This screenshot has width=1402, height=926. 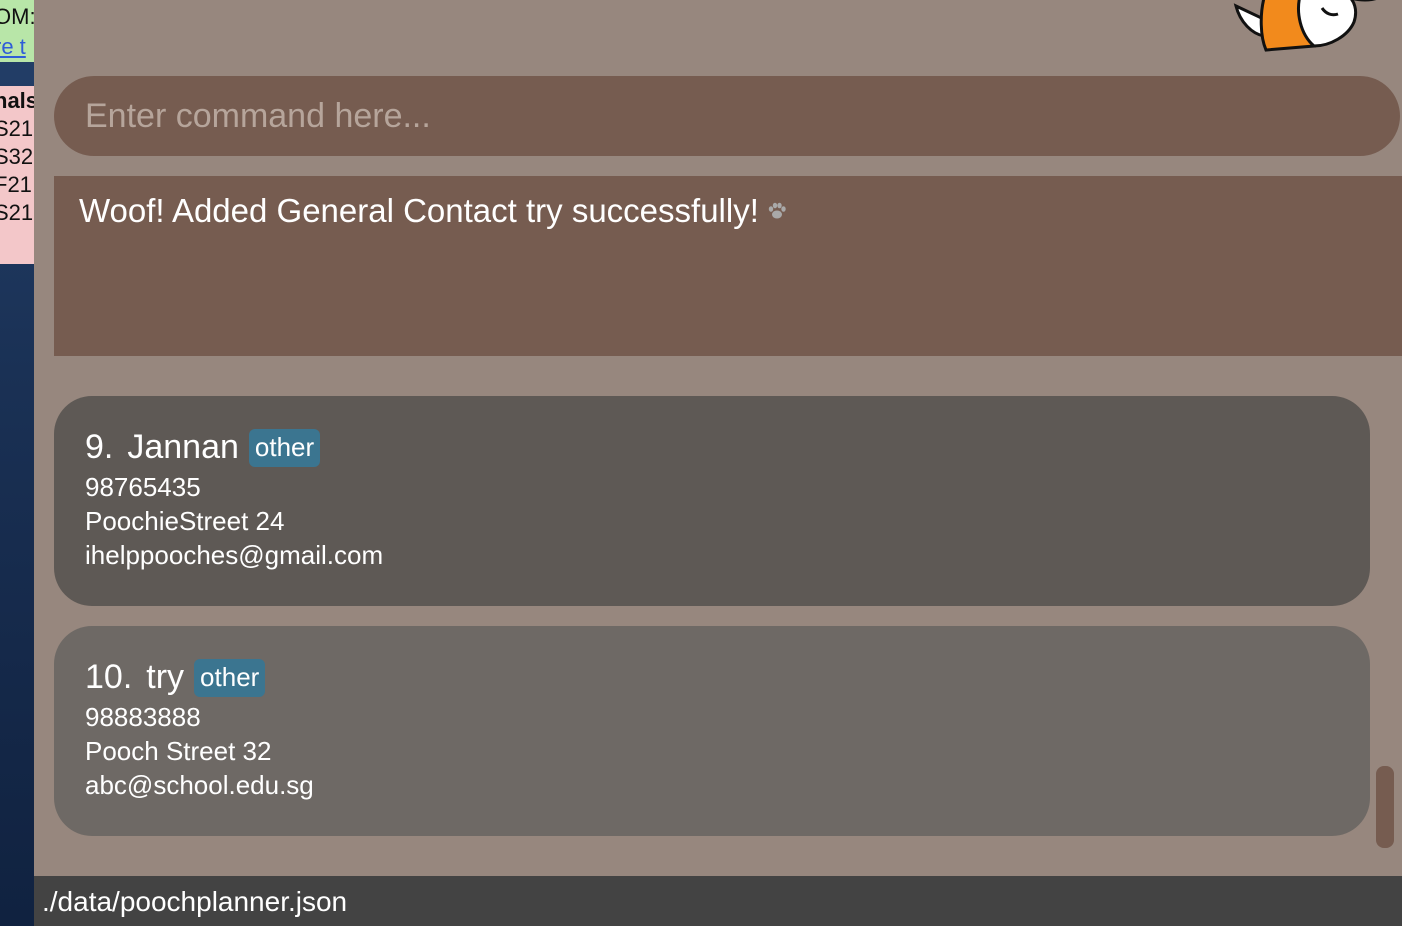 I want to click on contact-name: Jannan, so click(x=183, y=447).